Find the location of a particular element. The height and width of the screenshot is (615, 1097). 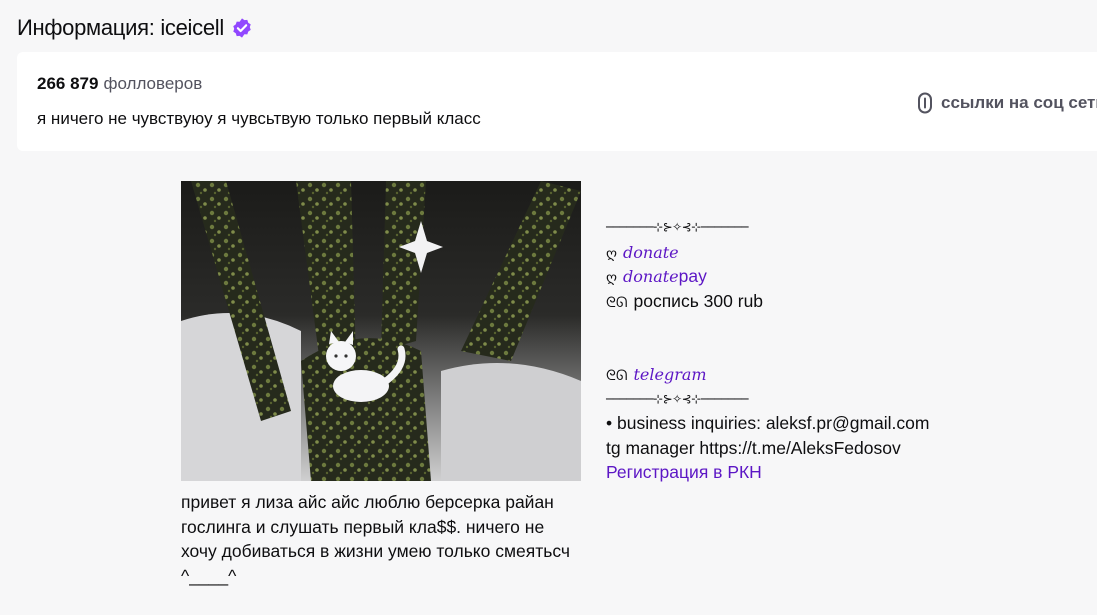

followers-count: 266 879 фолловеров is located at coordinates (119, 84).